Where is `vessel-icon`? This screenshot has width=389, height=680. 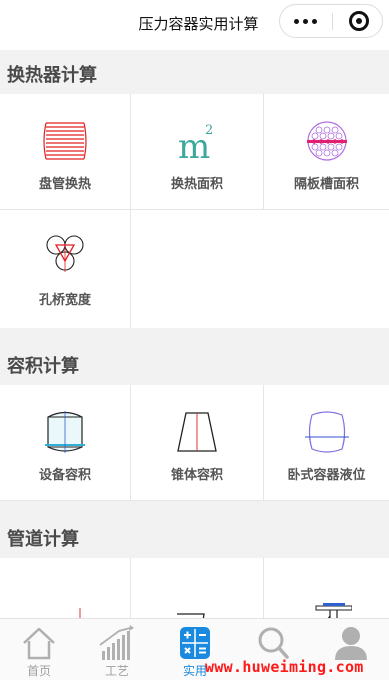
vessel-icon is located at coordinates (65, 432).